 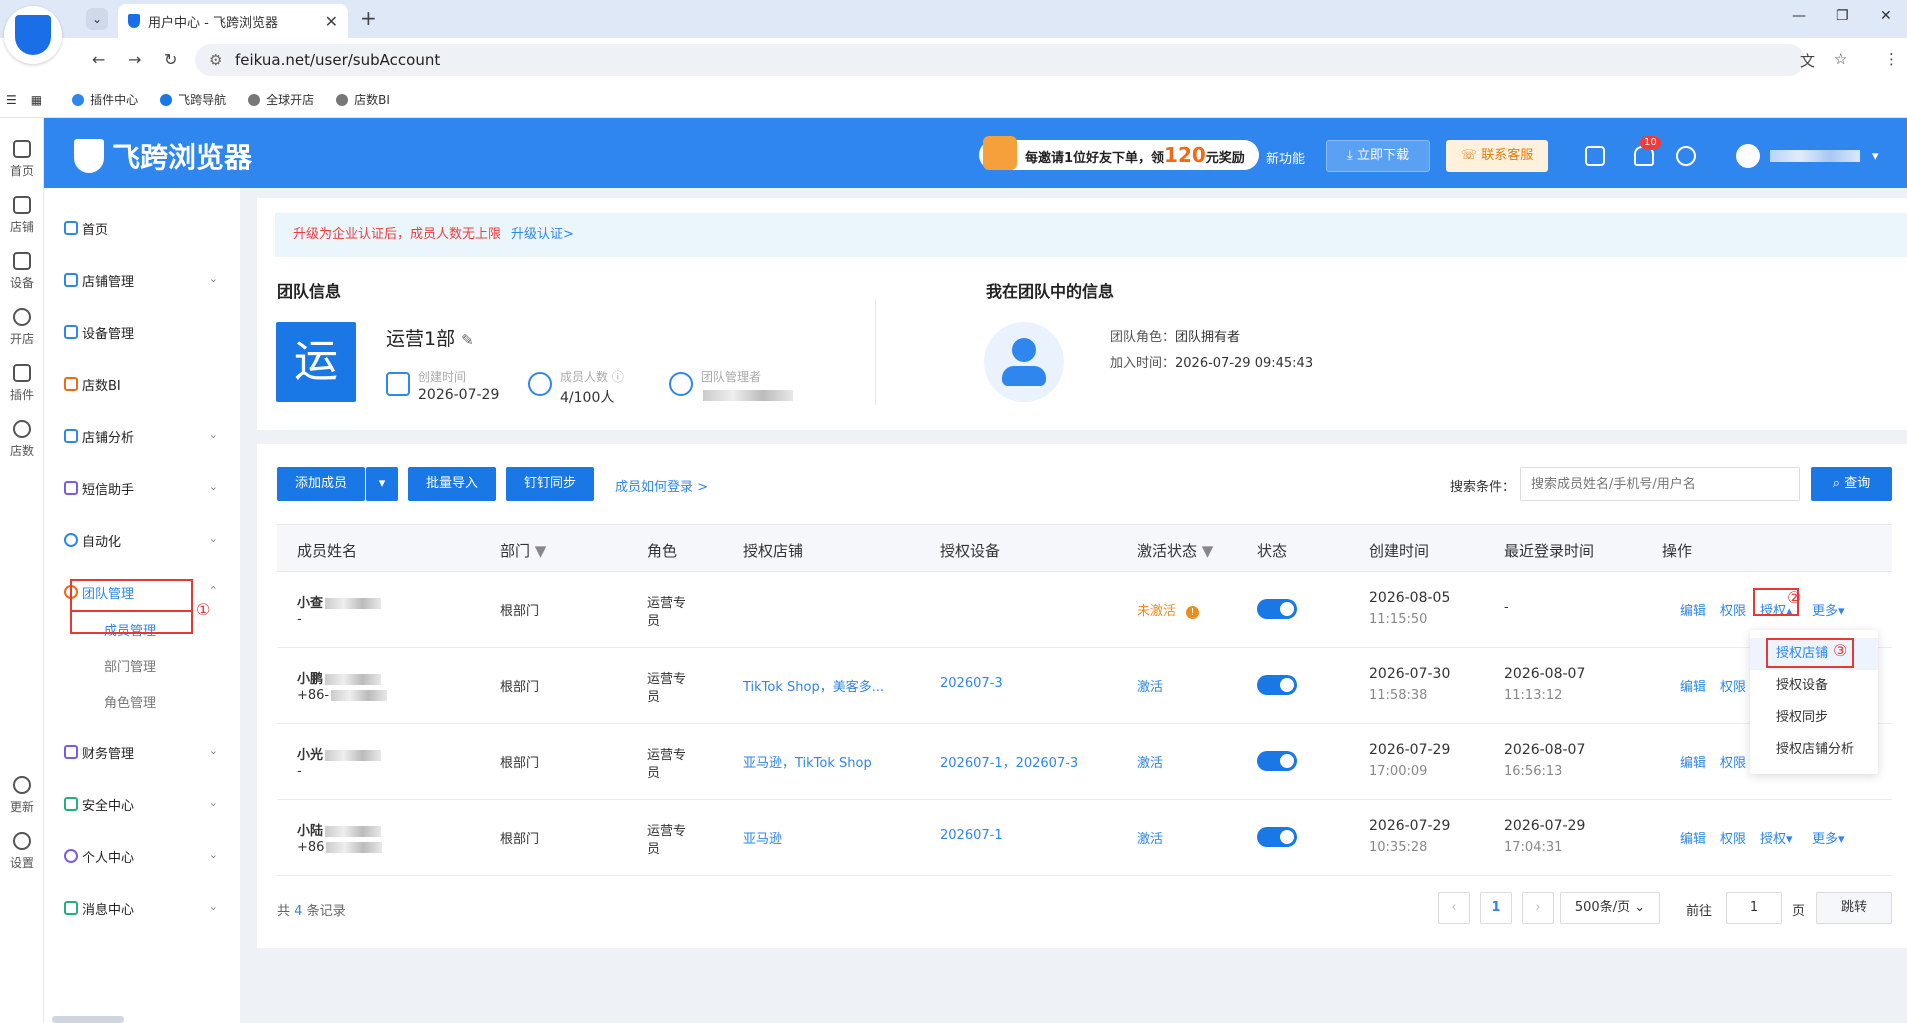 What do you see at coordinates (667, 679) in the screenshot?
I see `member-role-line1: 运营专` at bounding box center [667, 679].